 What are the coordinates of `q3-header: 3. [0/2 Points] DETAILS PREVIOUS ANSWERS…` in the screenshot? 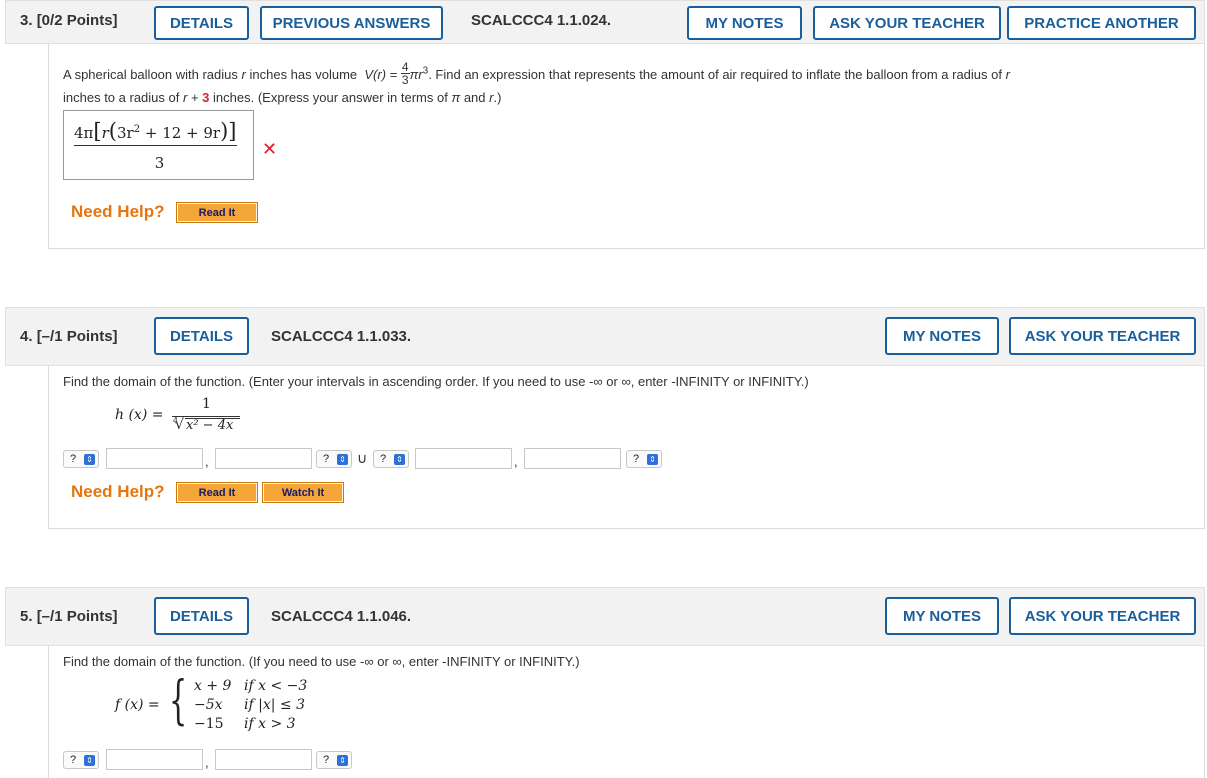 It's located at (605, 22).